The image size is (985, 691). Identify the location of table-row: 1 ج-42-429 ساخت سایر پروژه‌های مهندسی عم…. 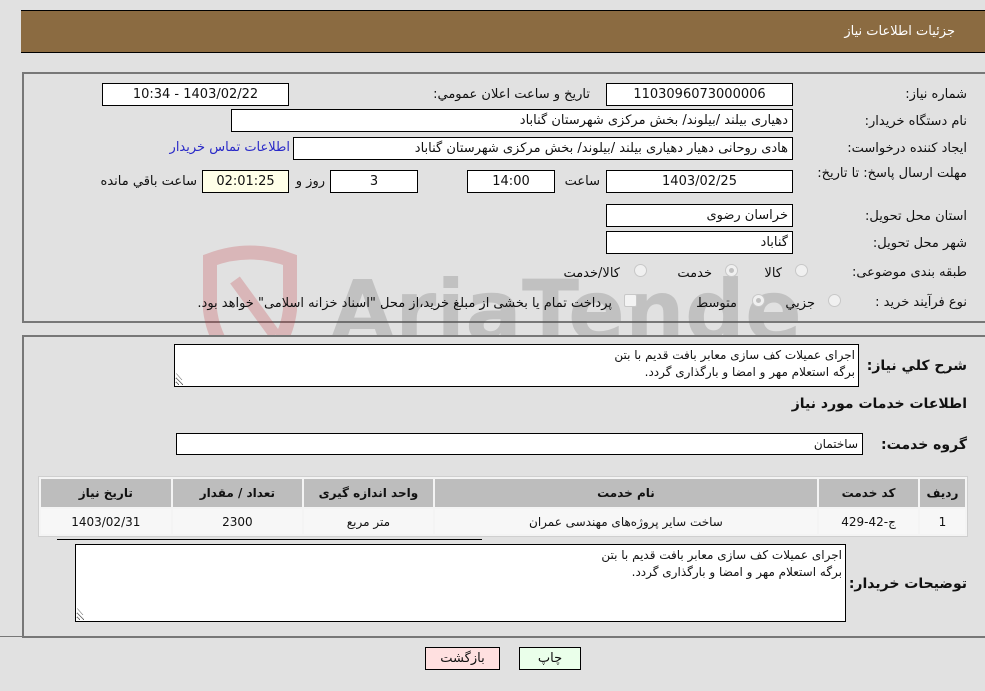
(503, 521).